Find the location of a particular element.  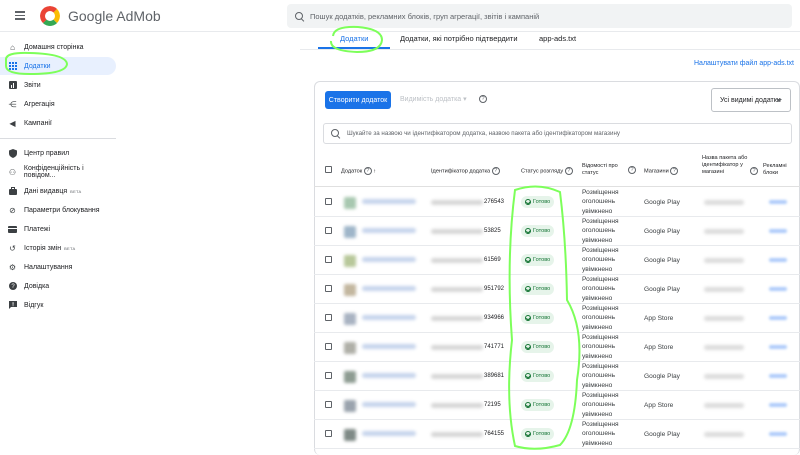

search-icon is located at coordinates (335, 133).